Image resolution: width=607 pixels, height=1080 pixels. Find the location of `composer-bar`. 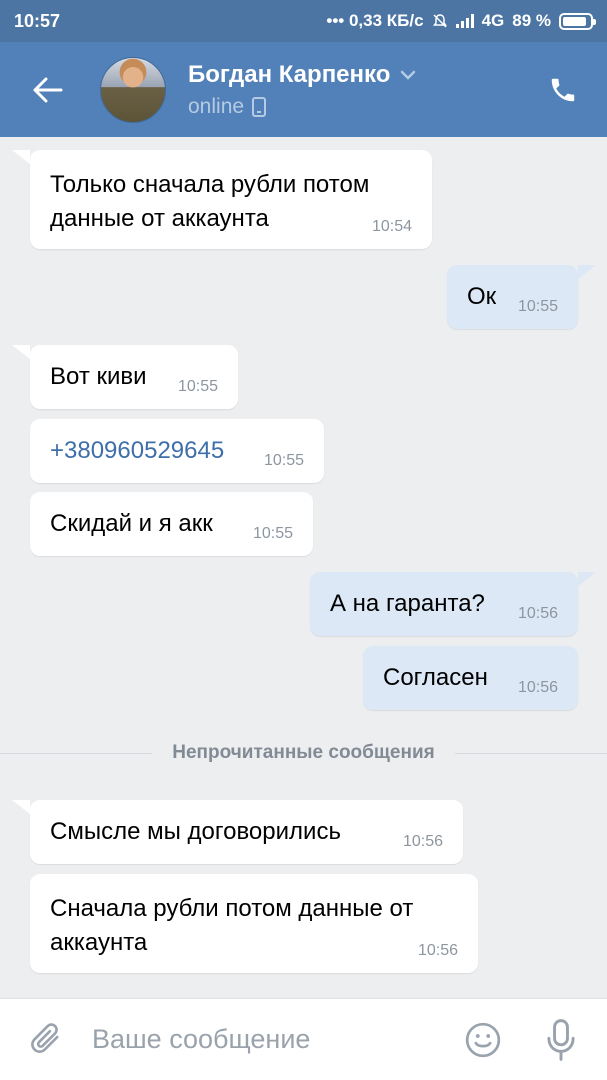

composer-bar is located at coordinates (303, 1039).